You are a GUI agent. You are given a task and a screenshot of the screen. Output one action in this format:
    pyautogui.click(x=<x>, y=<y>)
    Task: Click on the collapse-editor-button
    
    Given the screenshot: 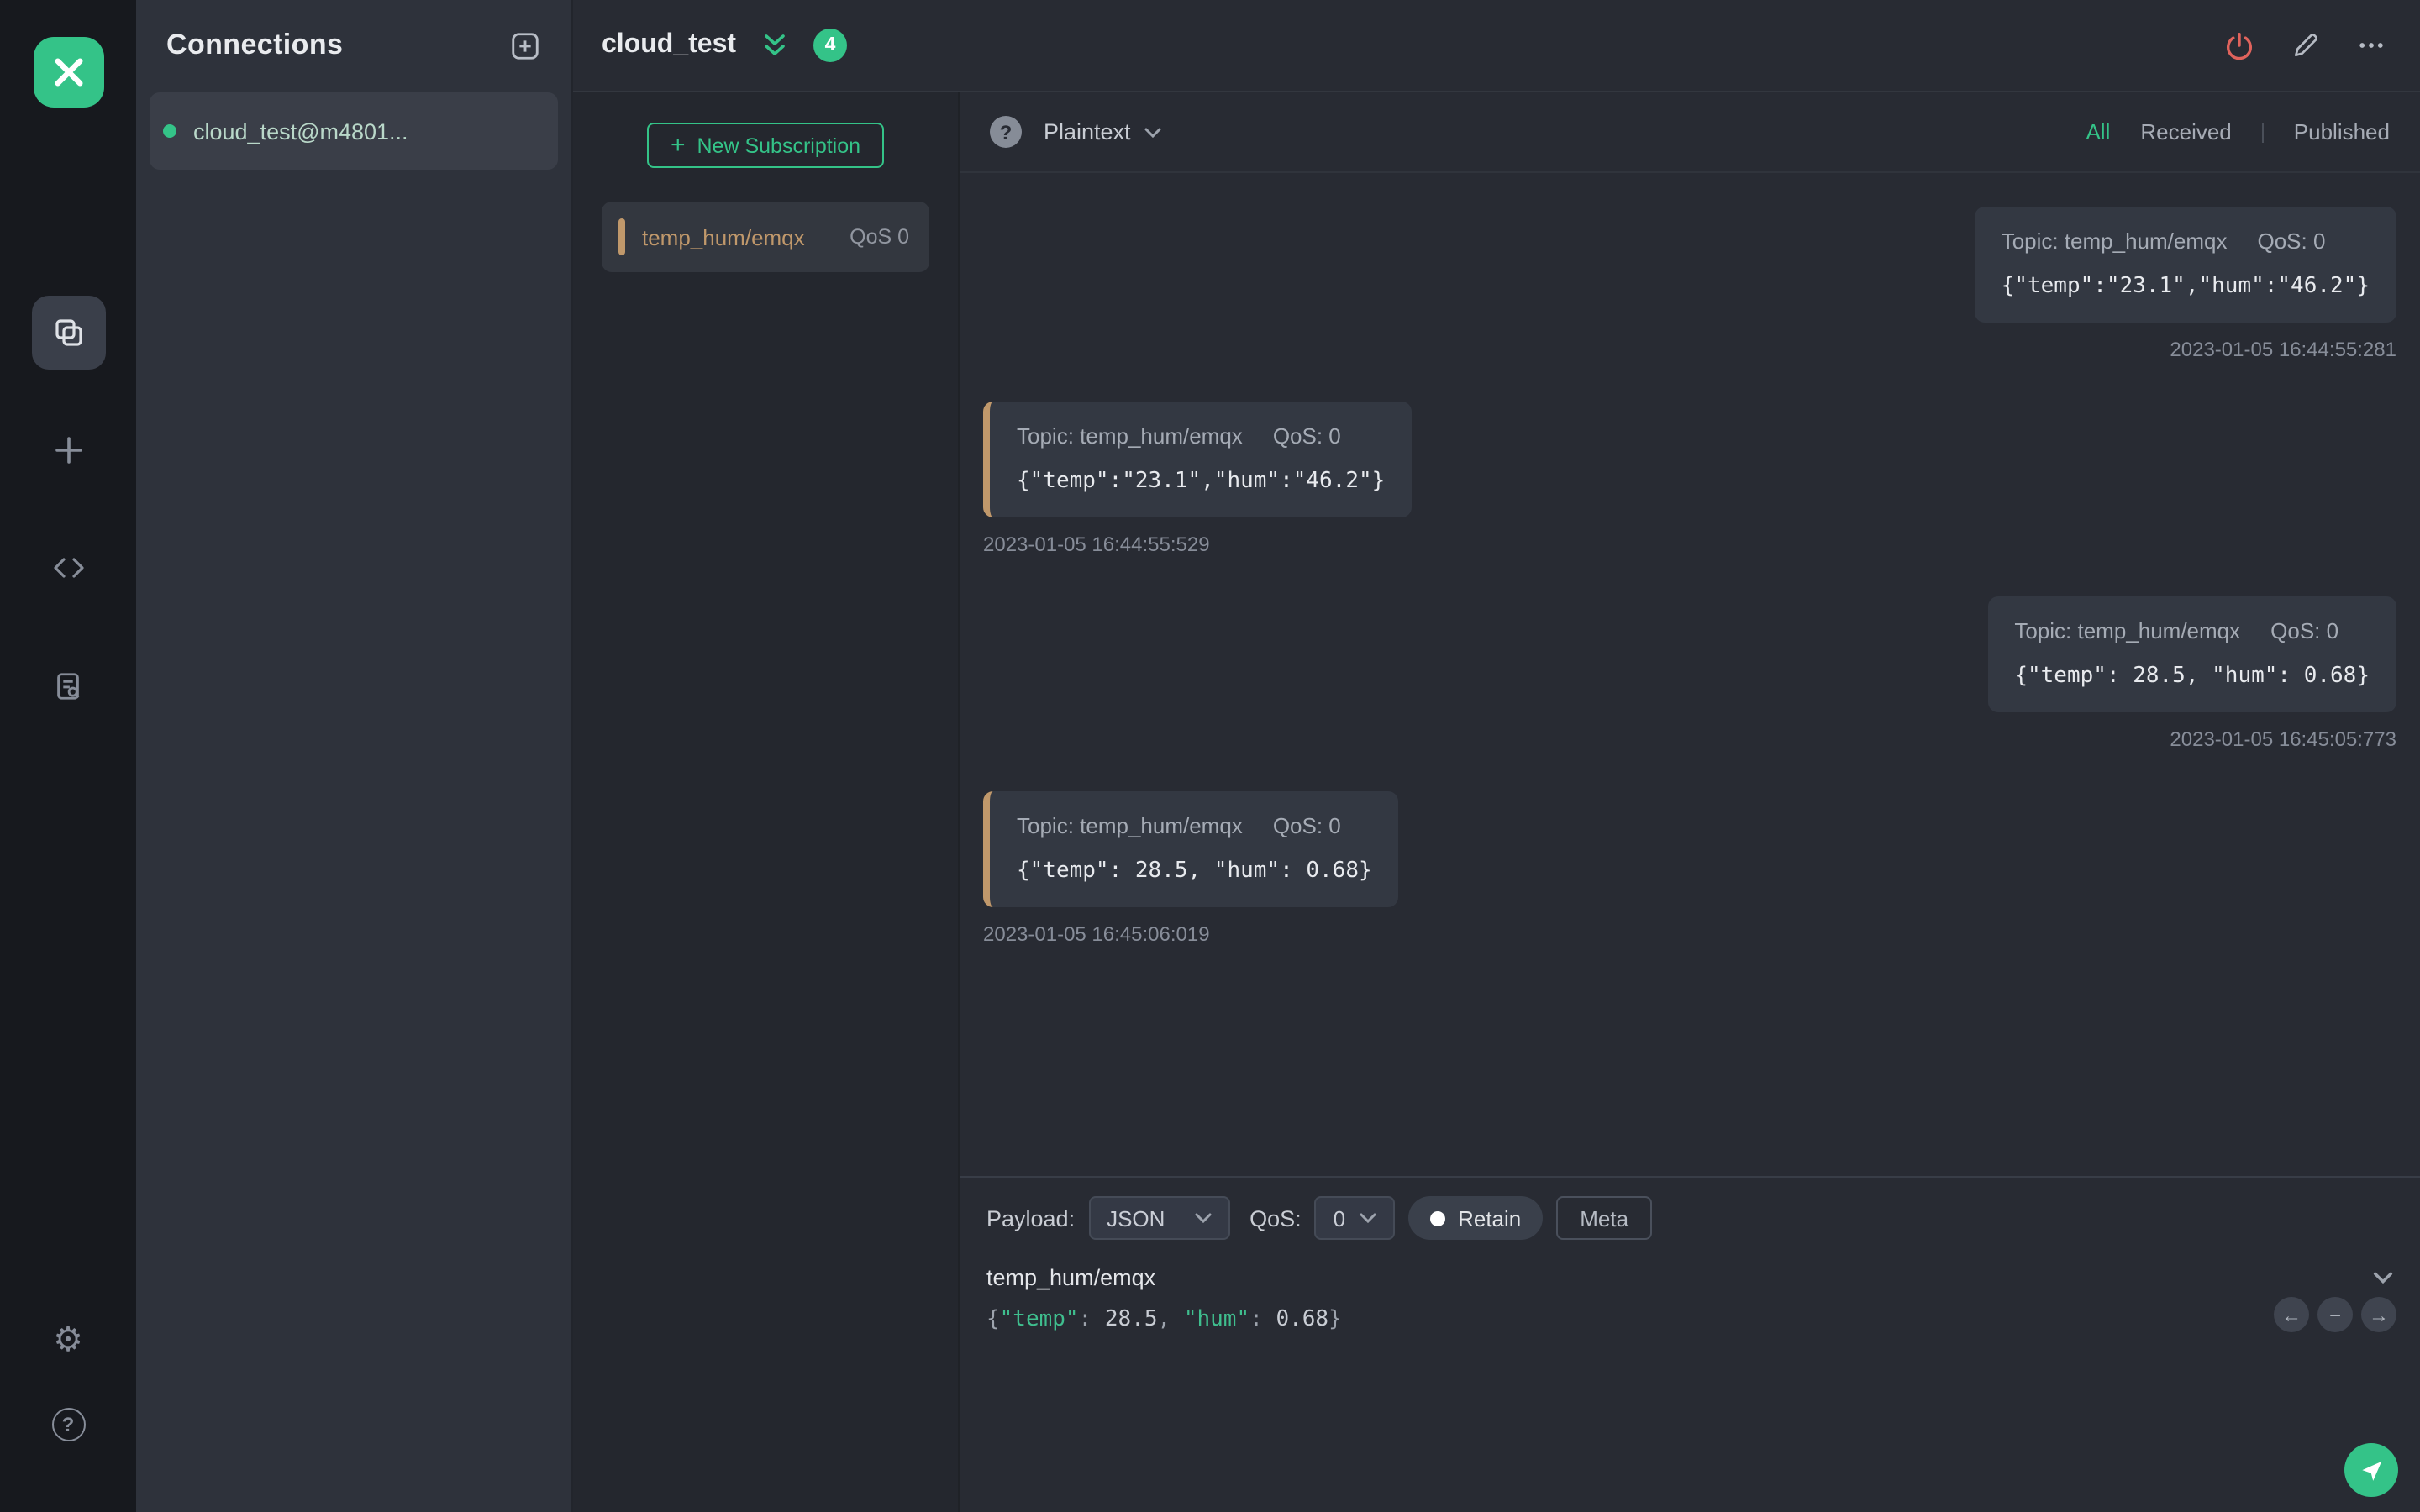 What is the action you would take?
    pyautogui.click(x=2383, y=1278)
    